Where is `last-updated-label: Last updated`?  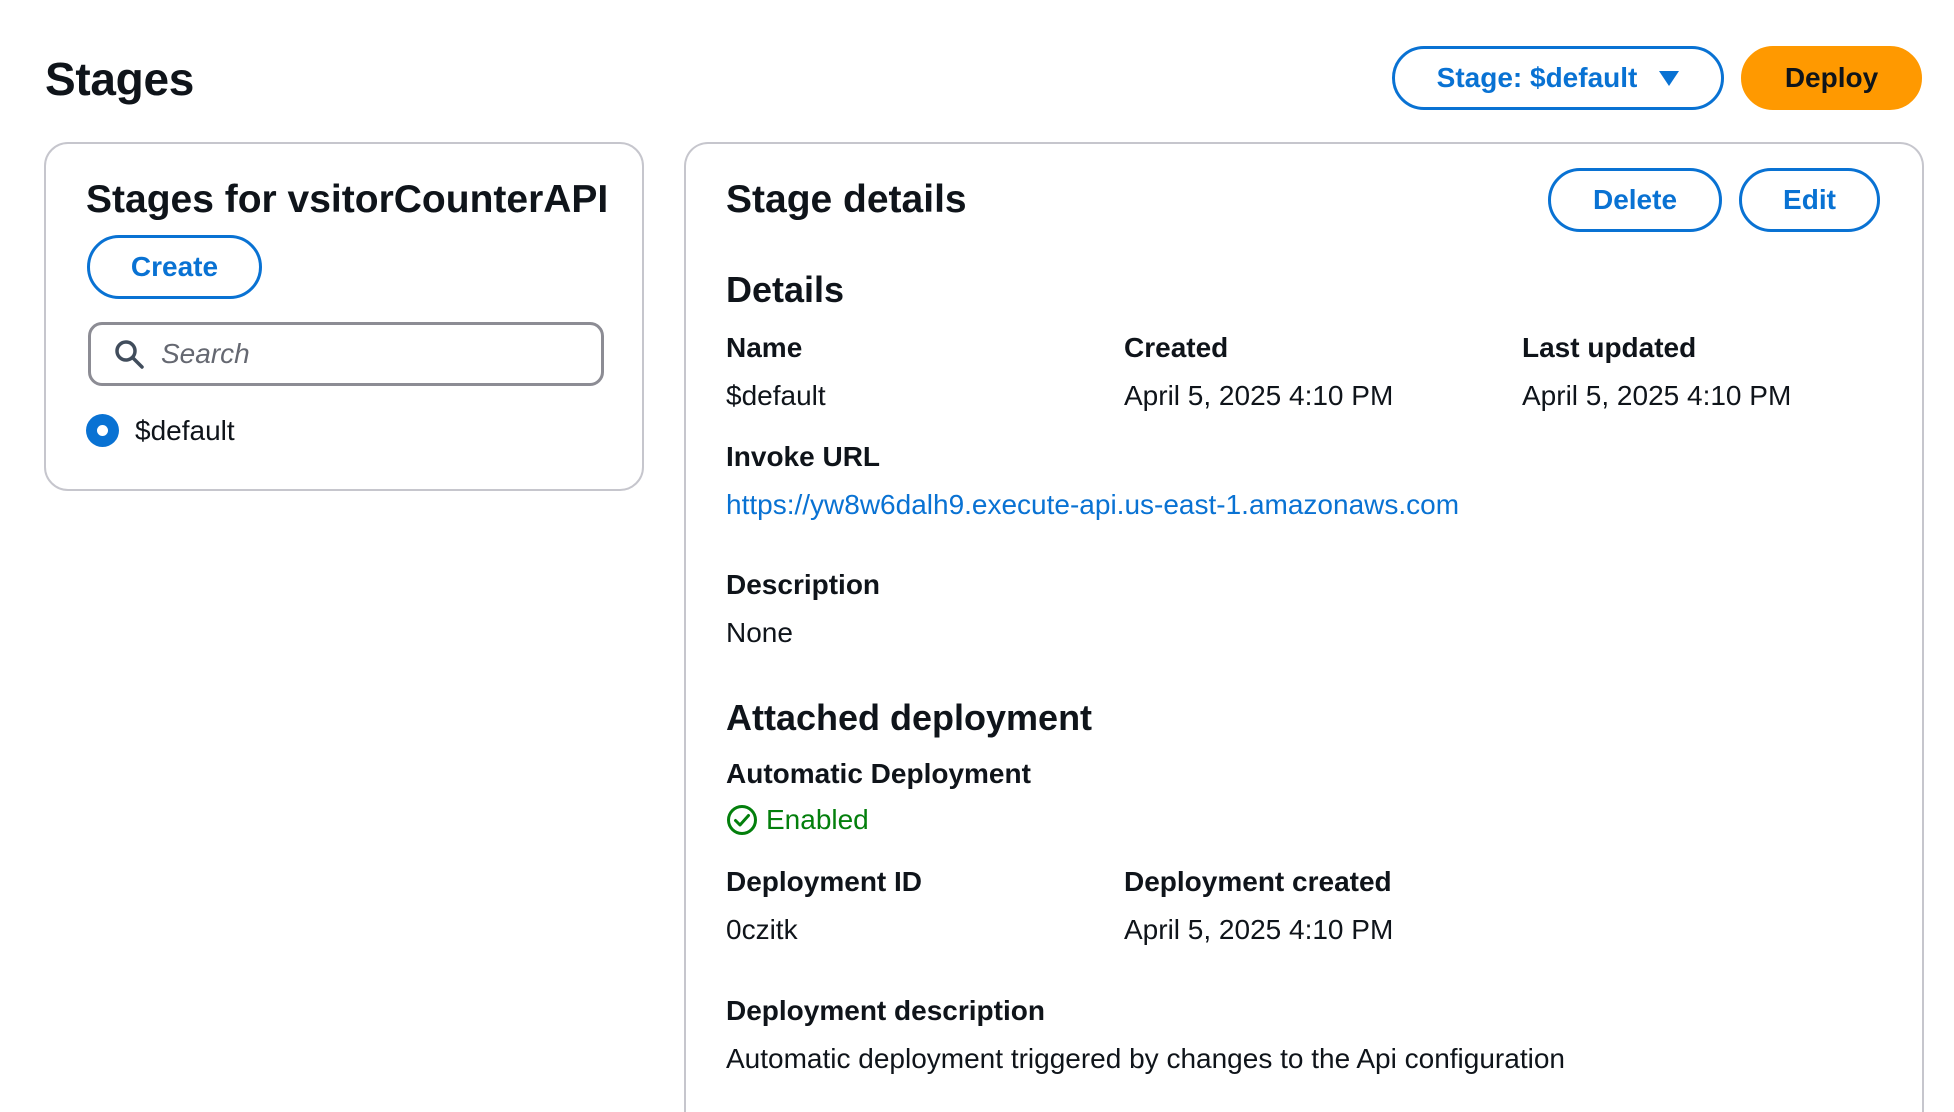 last-updated-label: Last updated is located at coordinates (1609, 347).